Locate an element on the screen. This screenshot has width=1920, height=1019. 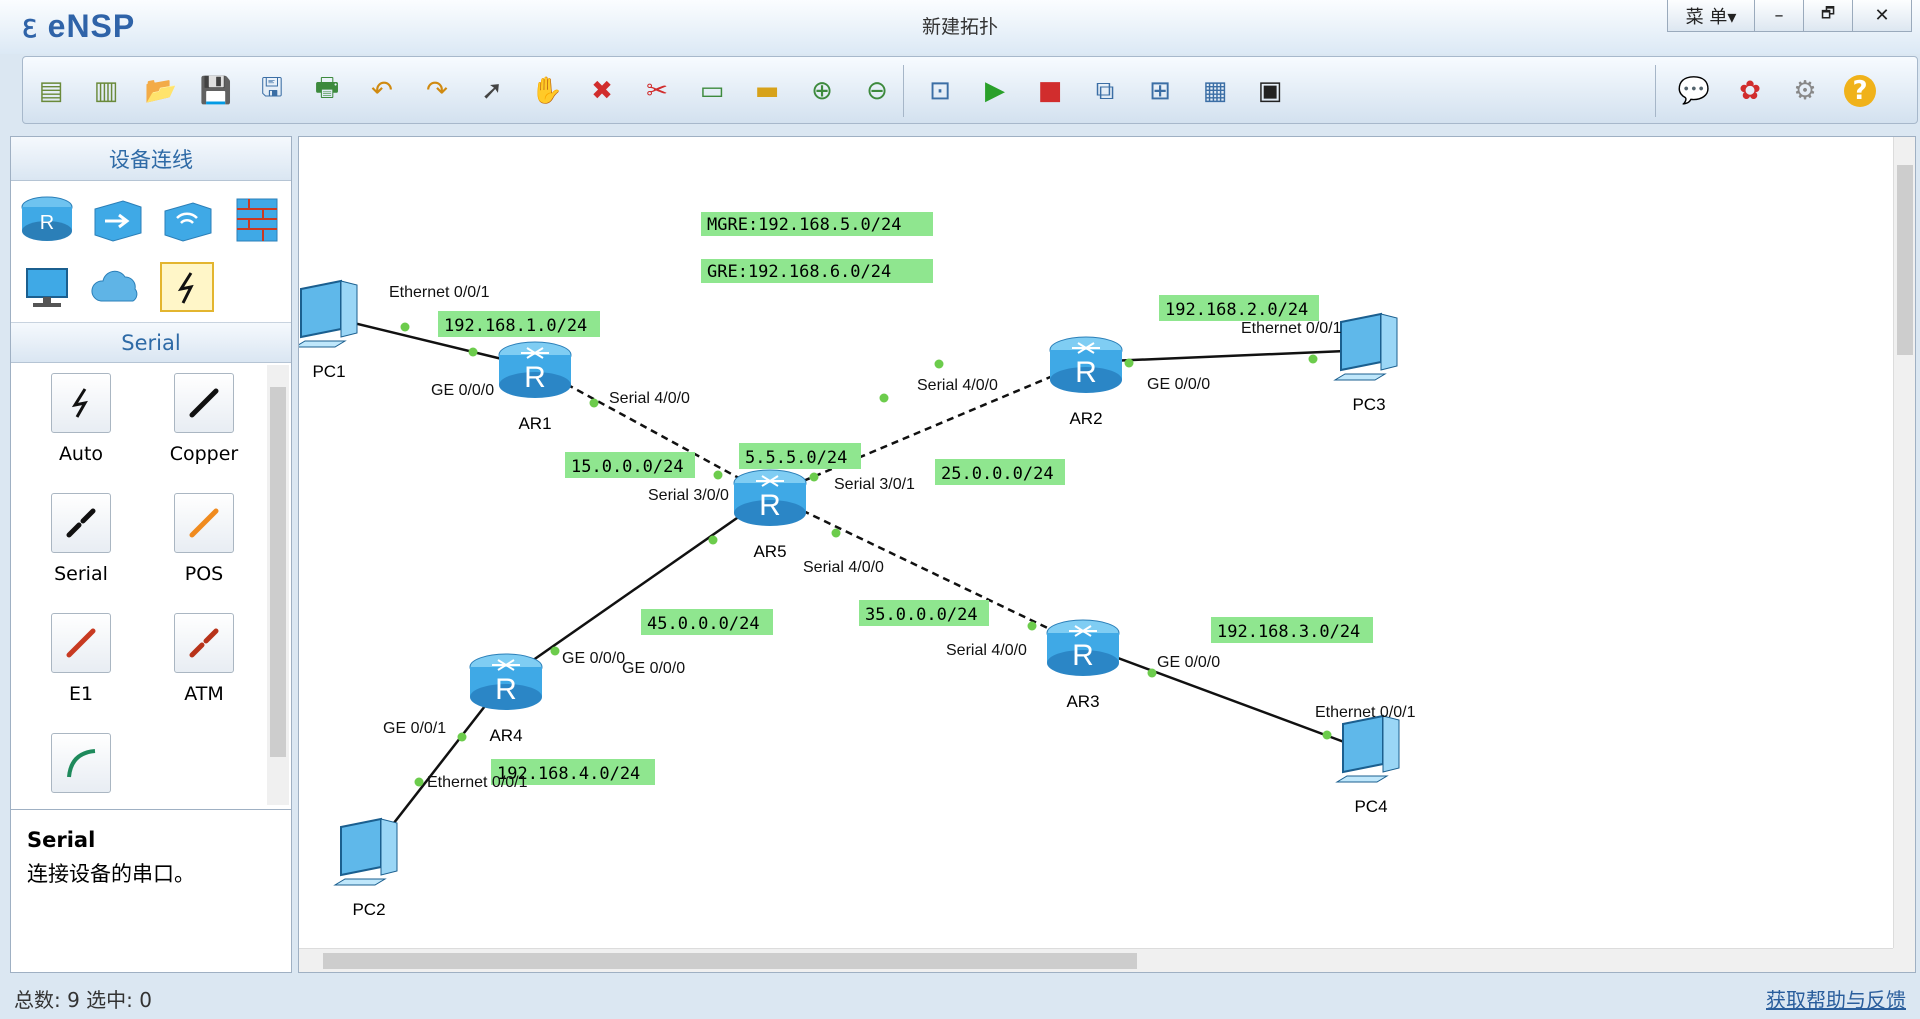
router-ar5: R is located at coordinates (770, 497).